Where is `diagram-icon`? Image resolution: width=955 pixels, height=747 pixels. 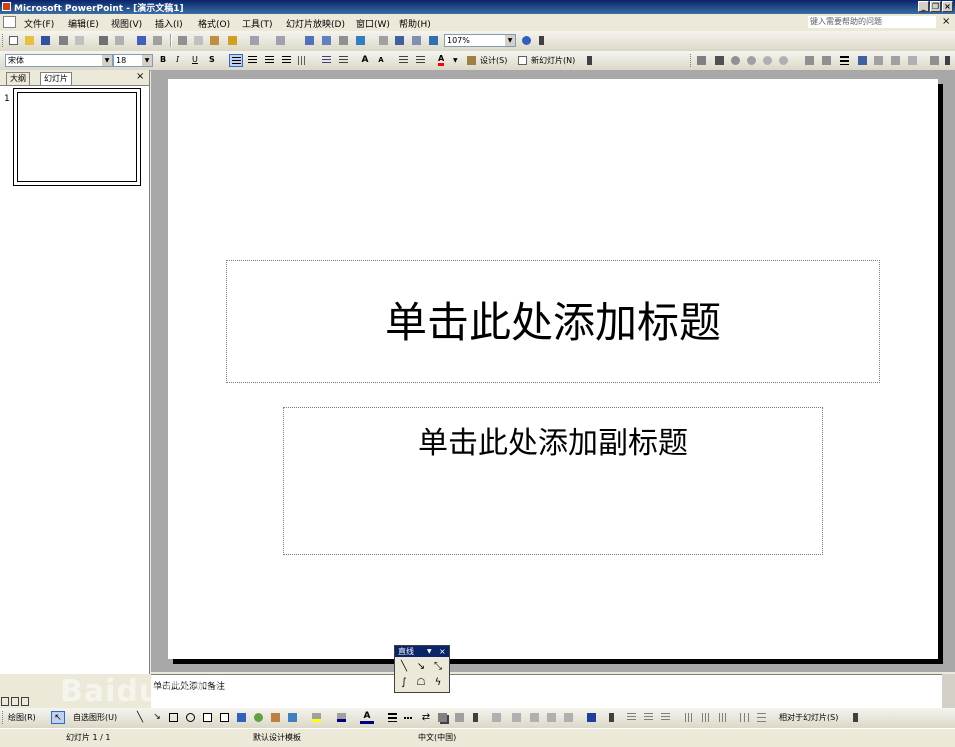
diagram-icon is located at coordinates (259, 717).